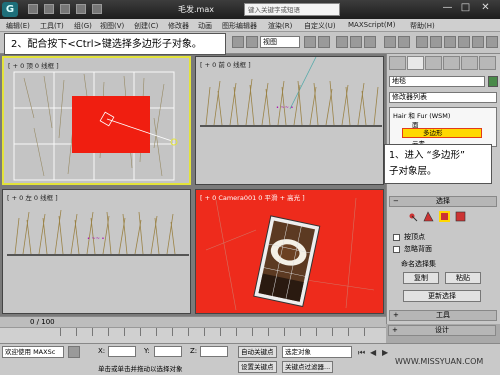 The image size is (500, 375). I want to click on left-view-scene: • ~~ •, so click(98, 232).